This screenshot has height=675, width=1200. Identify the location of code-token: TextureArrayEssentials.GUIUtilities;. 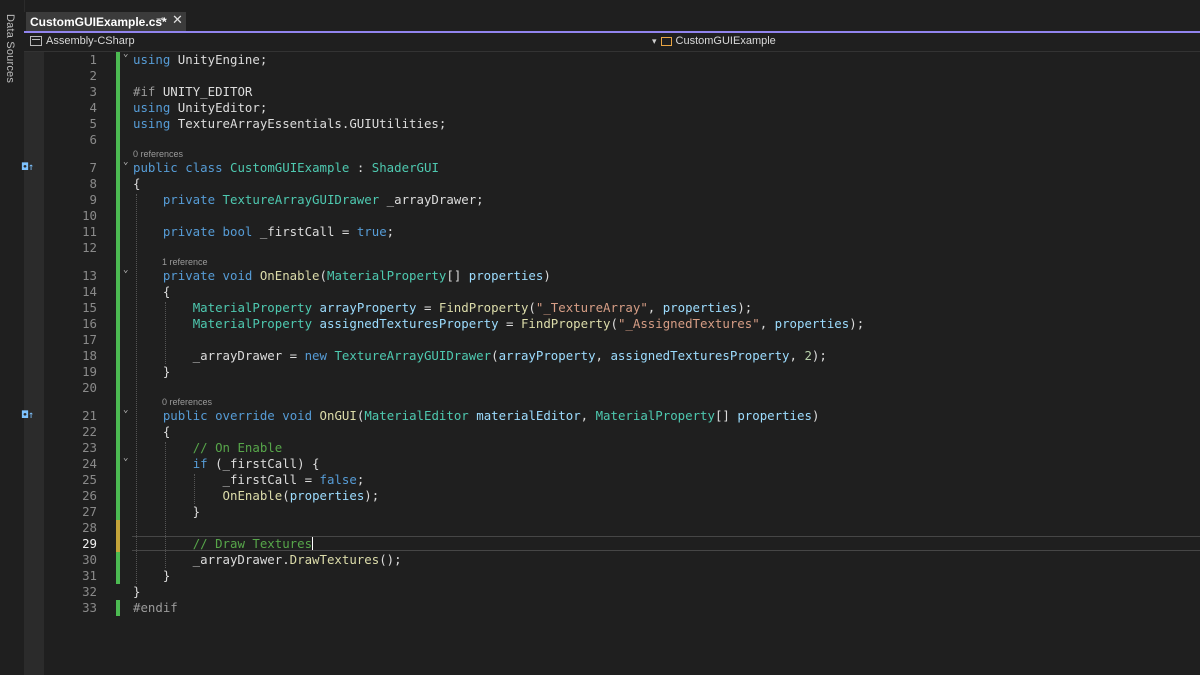
(308, 123).